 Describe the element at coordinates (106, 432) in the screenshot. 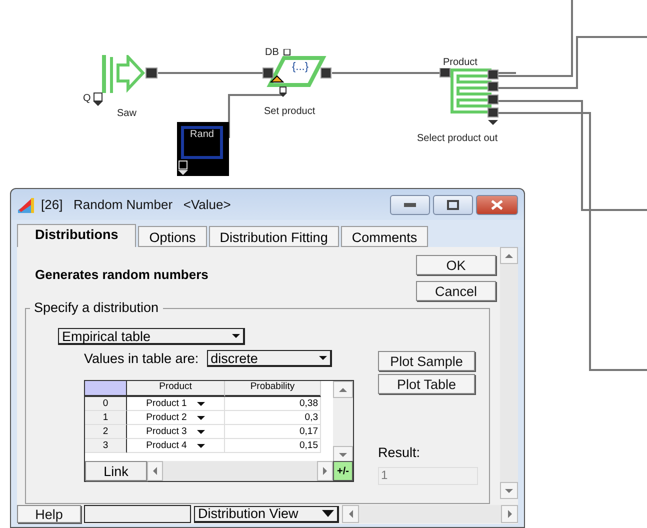

I see `row-index: 2` at that location.